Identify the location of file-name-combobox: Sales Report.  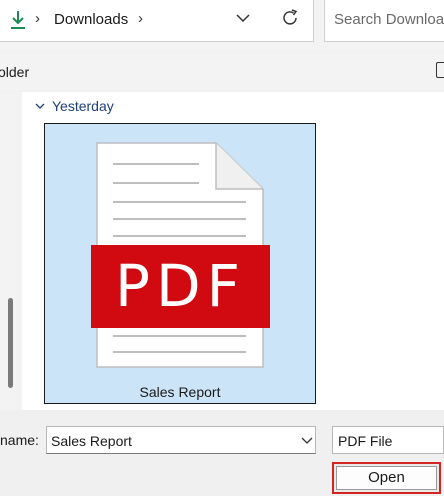
(181, 440).